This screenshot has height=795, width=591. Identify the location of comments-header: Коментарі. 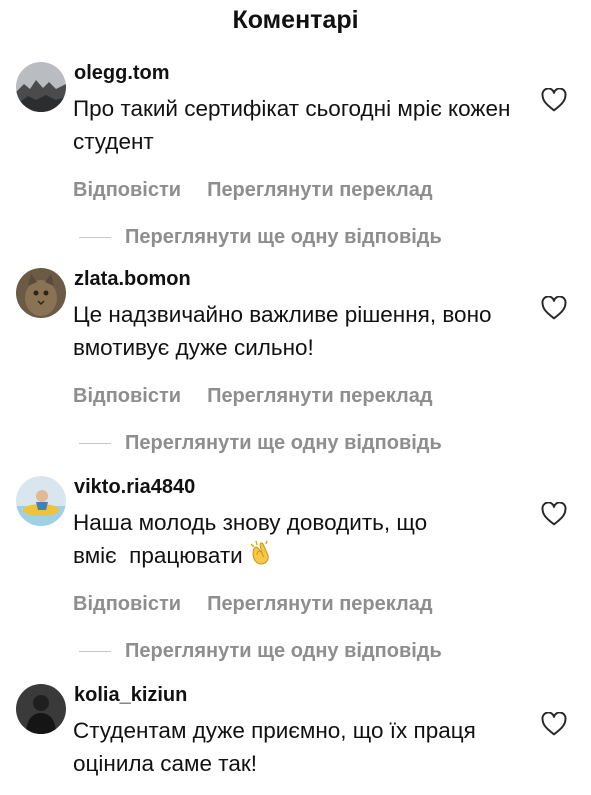
(295, 23).